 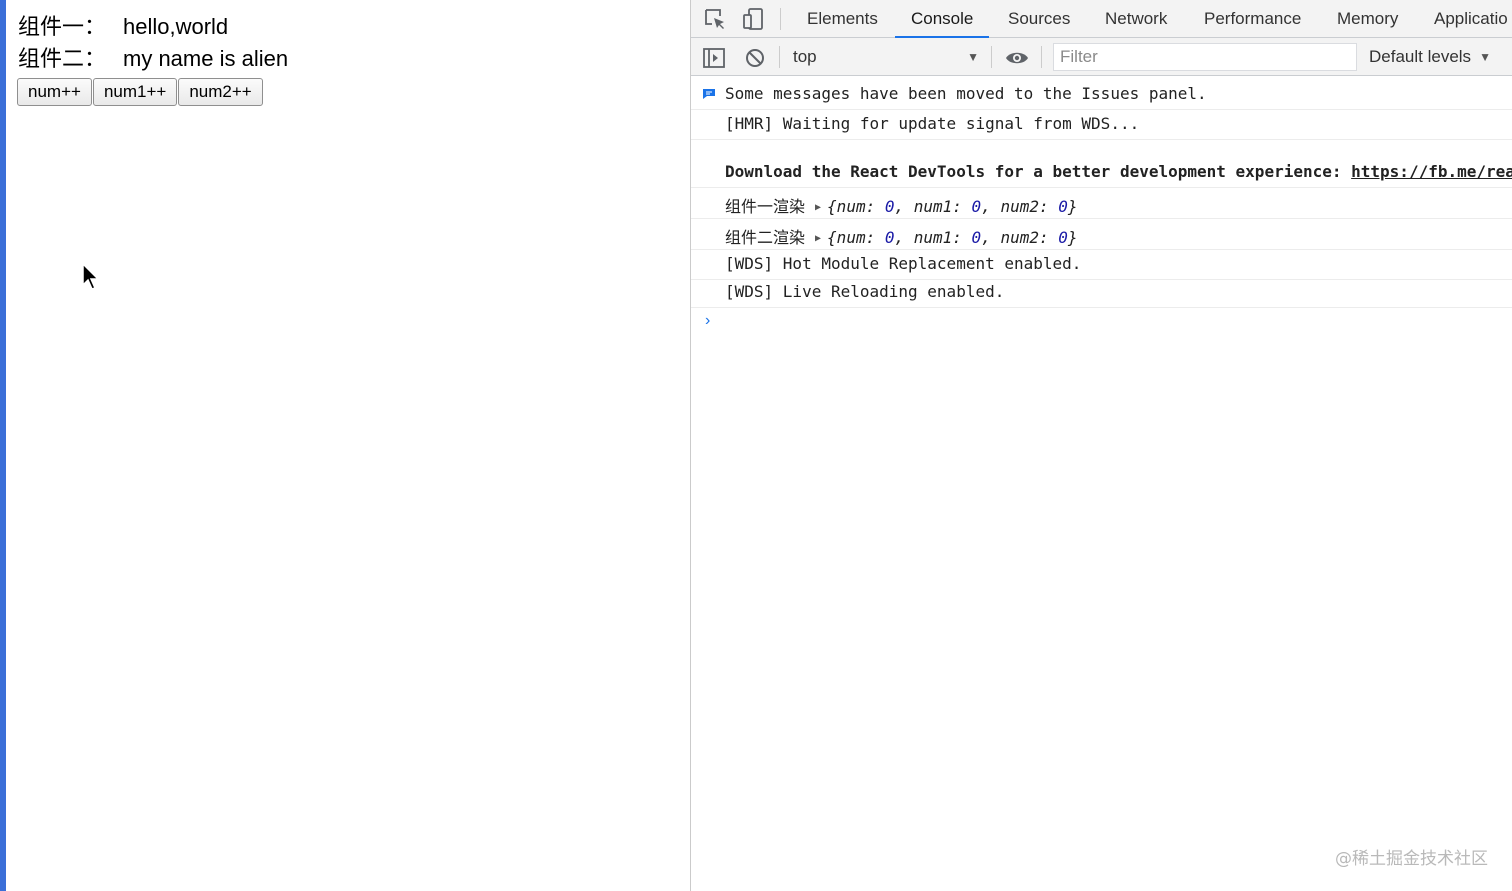 I want to click on tab-elements: Elements, so click(x=842, y=18).